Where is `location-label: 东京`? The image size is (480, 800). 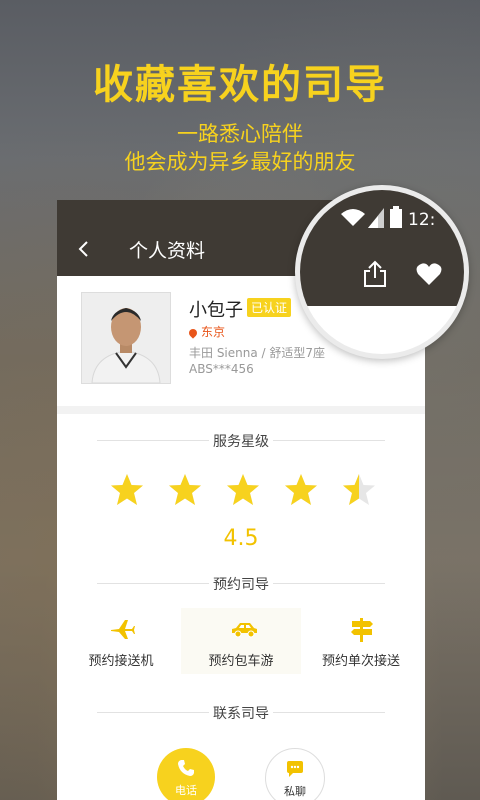 location-label: 东京 is located at coordinates (213, 332).